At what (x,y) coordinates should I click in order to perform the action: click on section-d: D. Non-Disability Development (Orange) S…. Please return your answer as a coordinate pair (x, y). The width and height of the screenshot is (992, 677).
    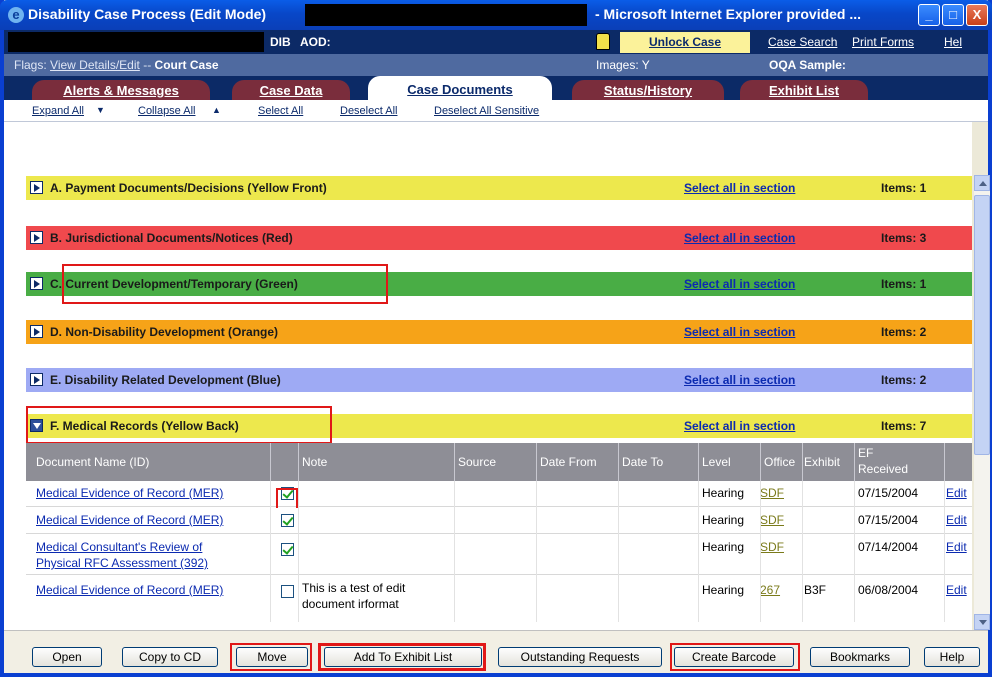
    Looking at the image, I should click on (499, 332).